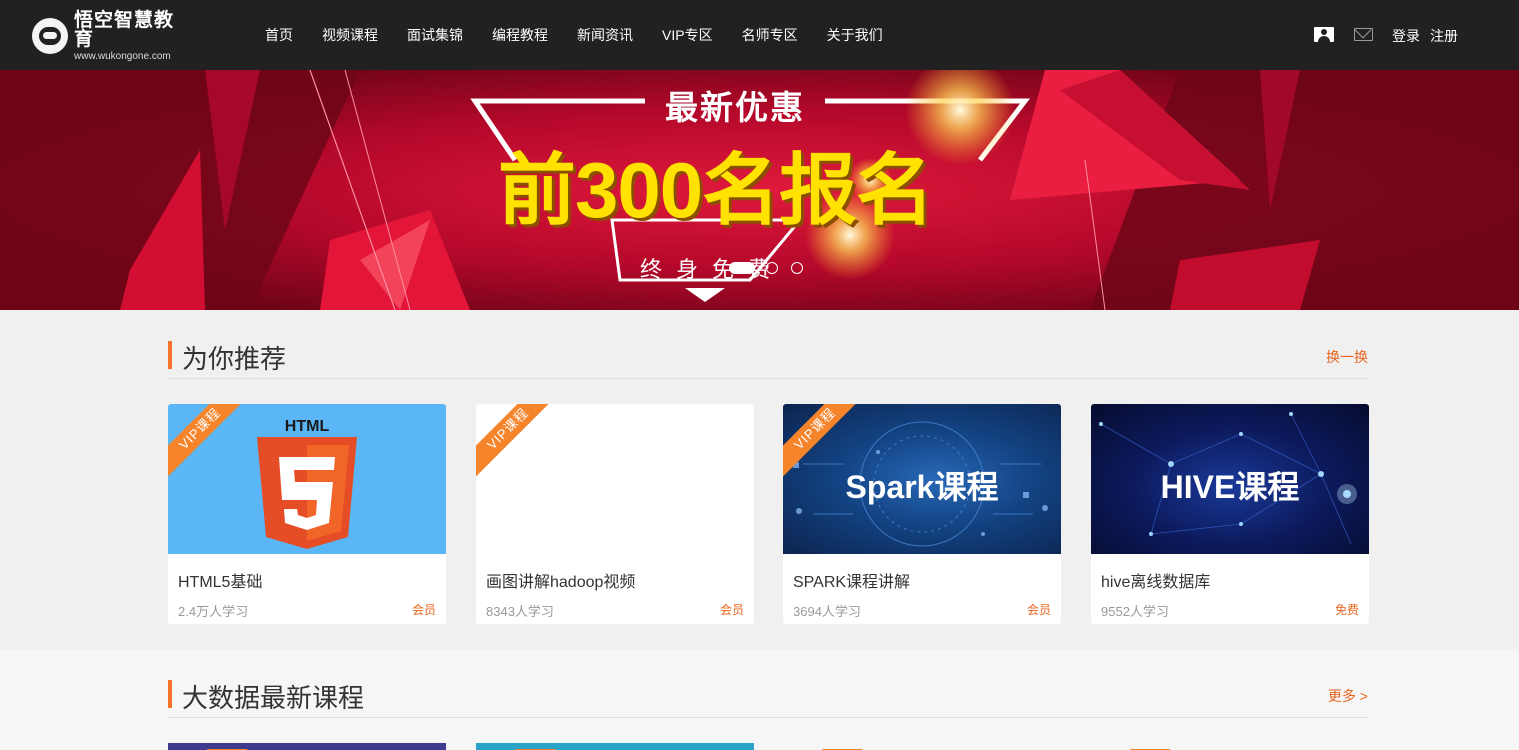 This screenshot has height=750, width=1519. What do you see at coordinates (273, 698) in the screenshot?
I see `section-title: 大数据最新课程` at bounding box center [273, 698].